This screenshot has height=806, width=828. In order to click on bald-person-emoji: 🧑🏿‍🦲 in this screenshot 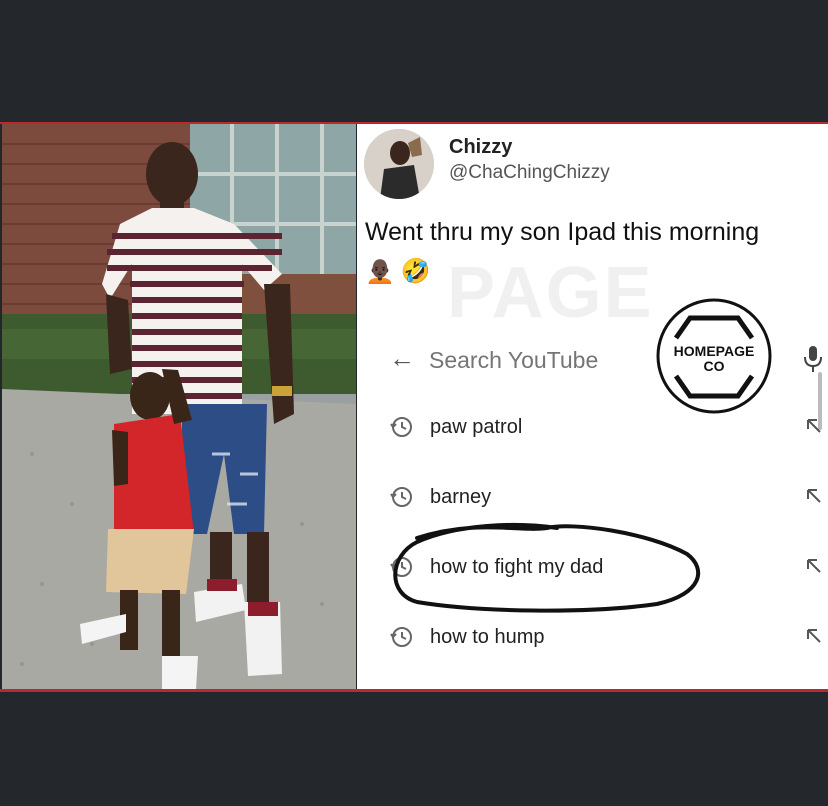, I will do `click(380, 271)`.